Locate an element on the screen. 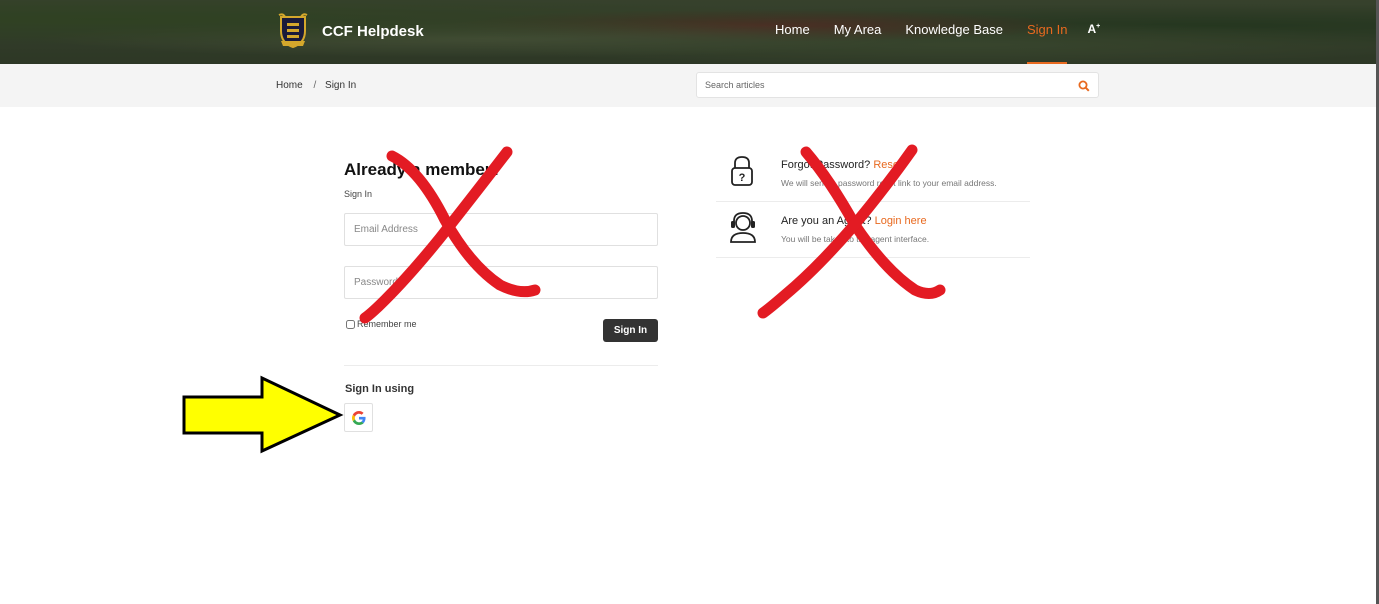 The image size is (1379, 604). lock-question-icon: ? is located at coordinates (742, 173).